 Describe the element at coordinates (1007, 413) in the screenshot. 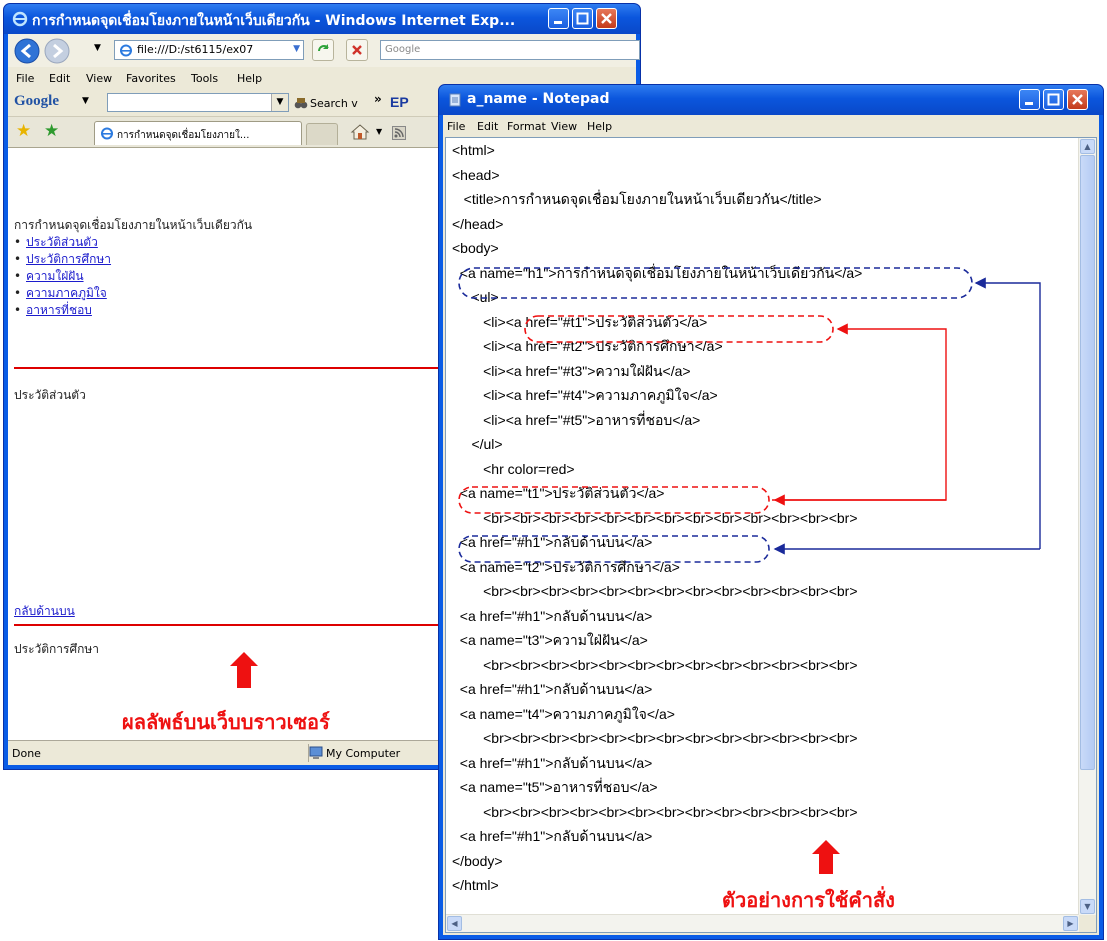

I see `h1-connector-line` at that location.